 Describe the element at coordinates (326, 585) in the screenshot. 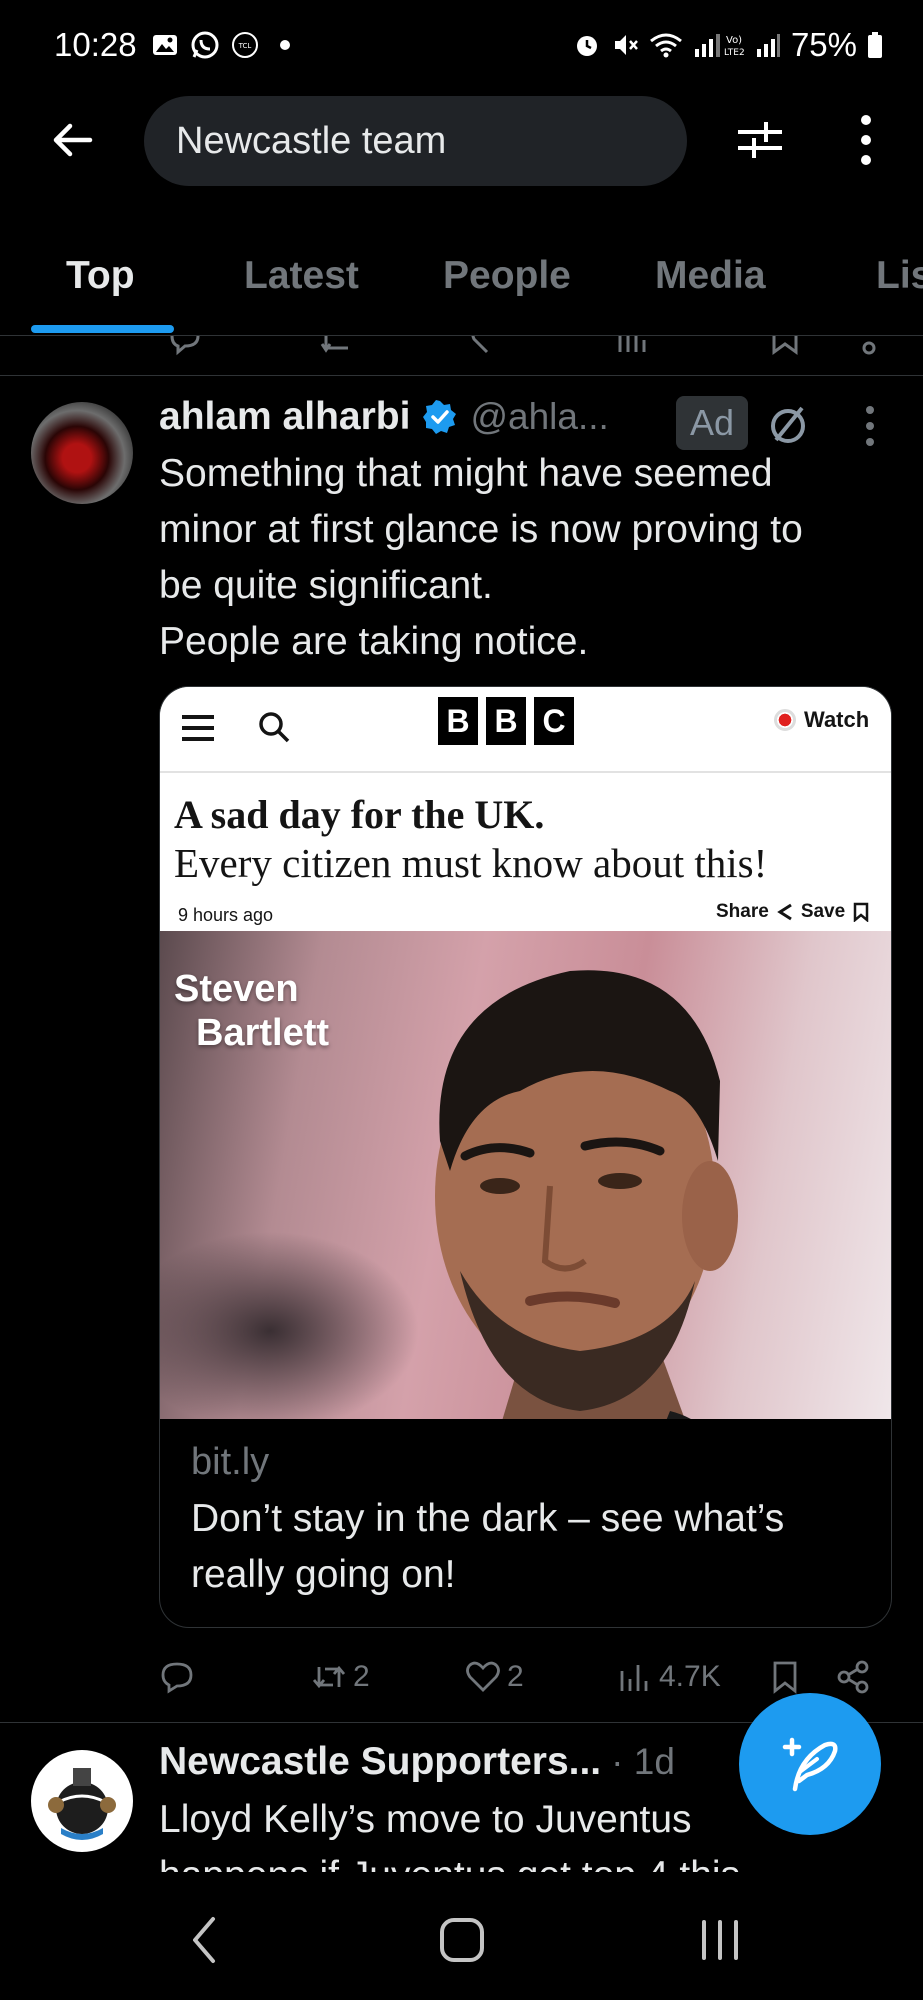

I see `tweet-text-line: be quite significant.` at that location.